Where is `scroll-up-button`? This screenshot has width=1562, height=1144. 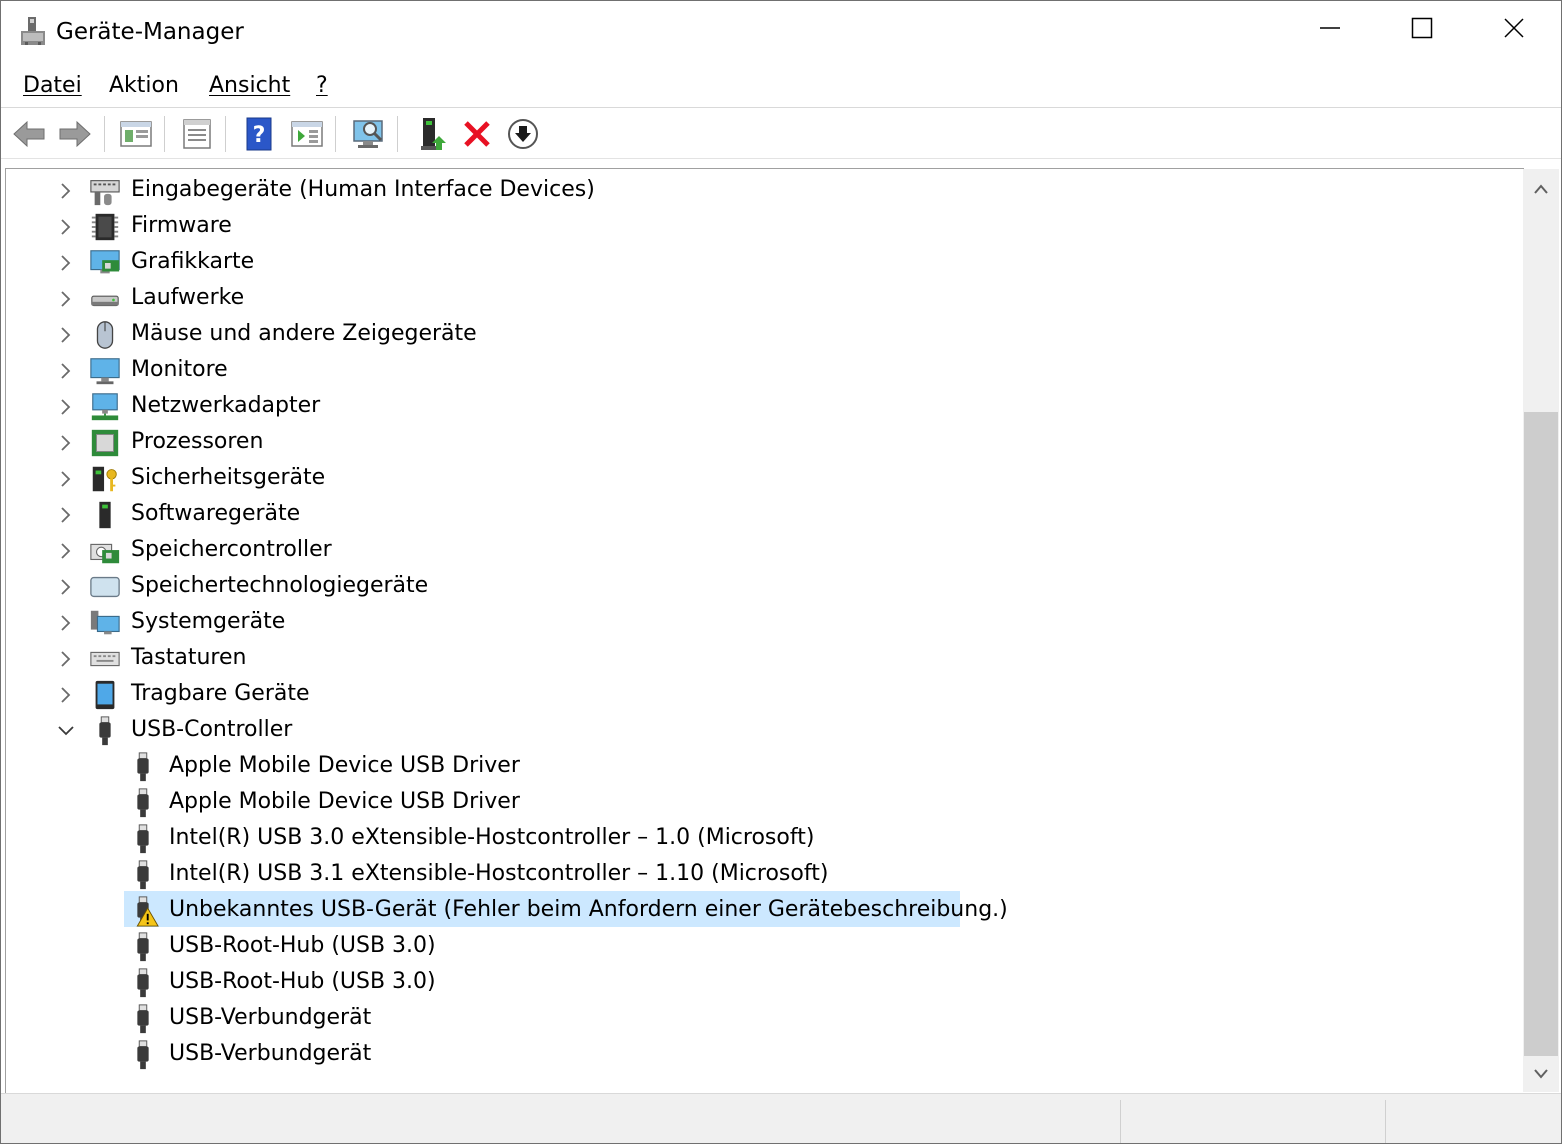 scroll-up-button is located at coordinates (1541, 189).